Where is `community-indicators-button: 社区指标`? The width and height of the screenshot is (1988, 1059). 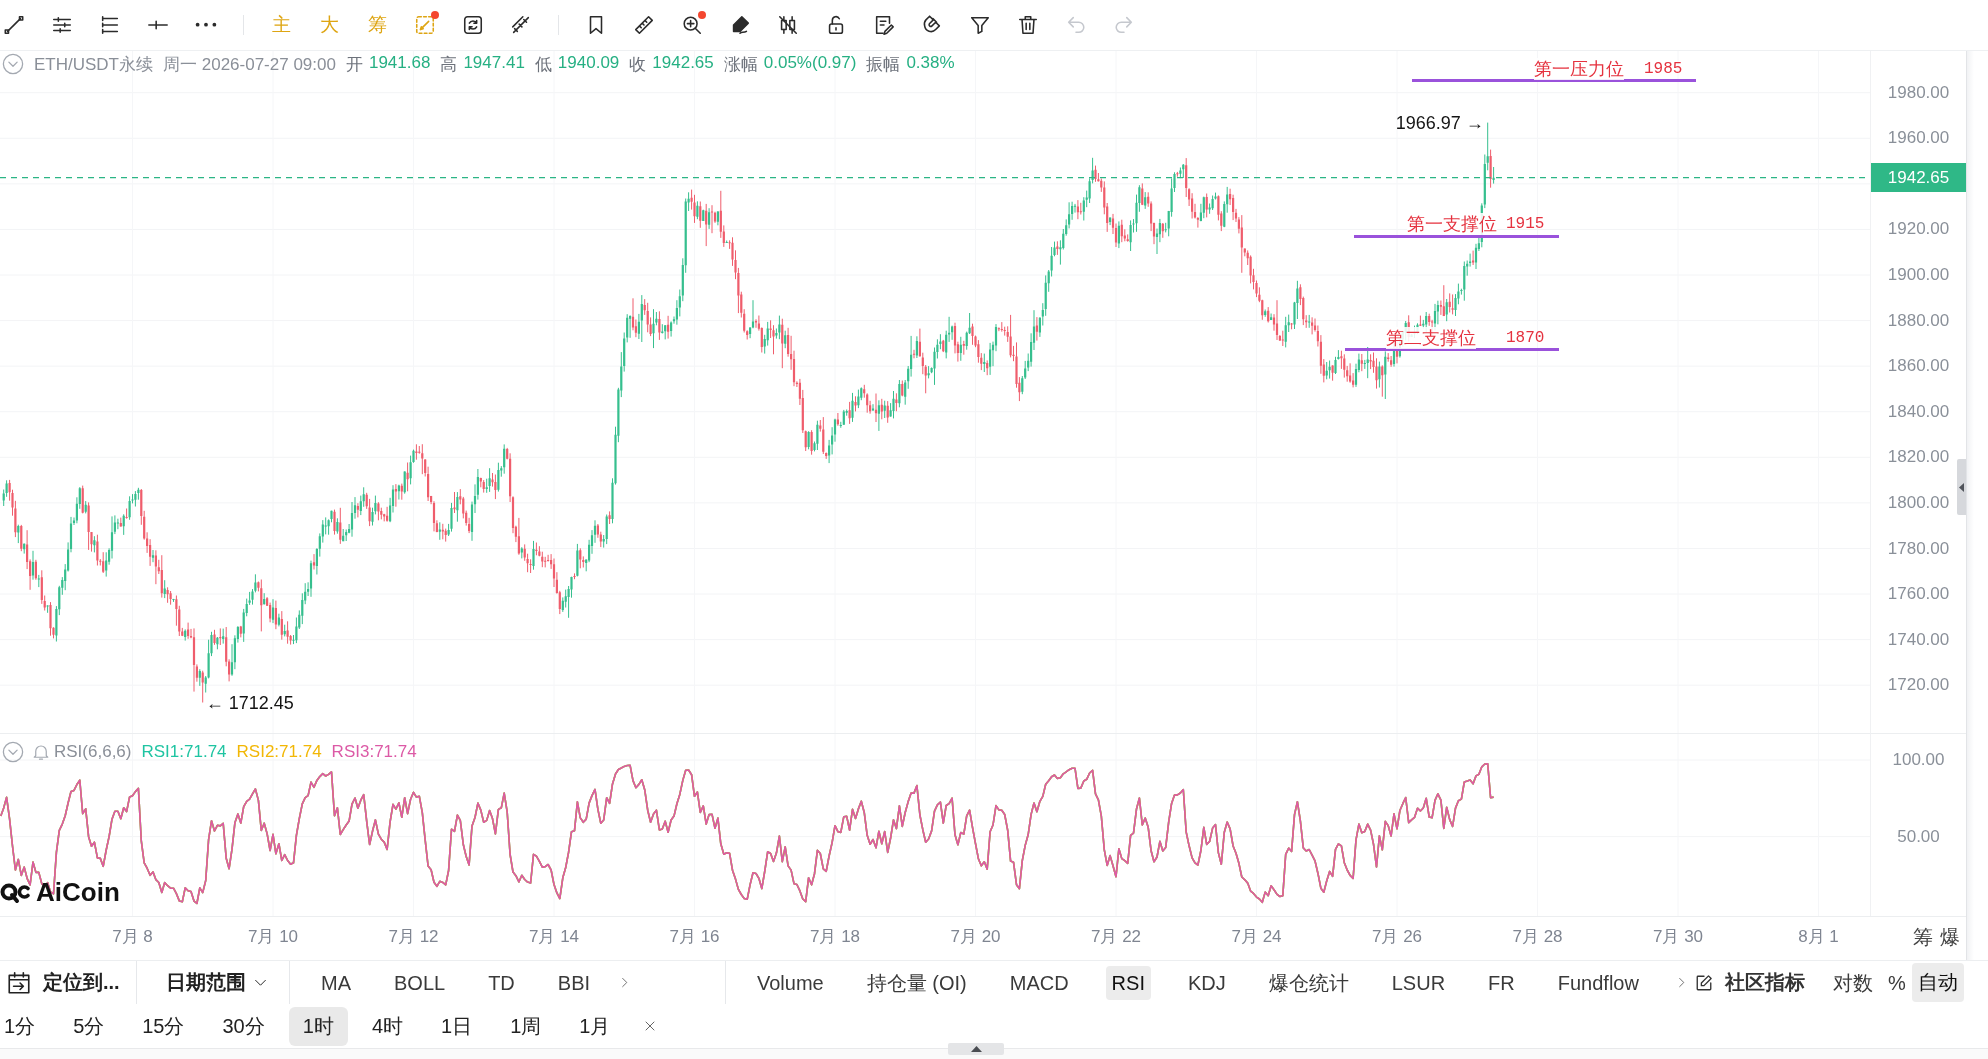
community-indicators-button: 社区指标 is located at coordinates (1749, 982).